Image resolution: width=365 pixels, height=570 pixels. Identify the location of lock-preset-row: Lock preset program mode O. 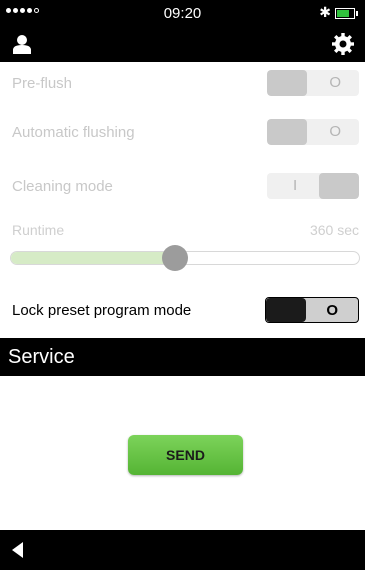
(182, 310).